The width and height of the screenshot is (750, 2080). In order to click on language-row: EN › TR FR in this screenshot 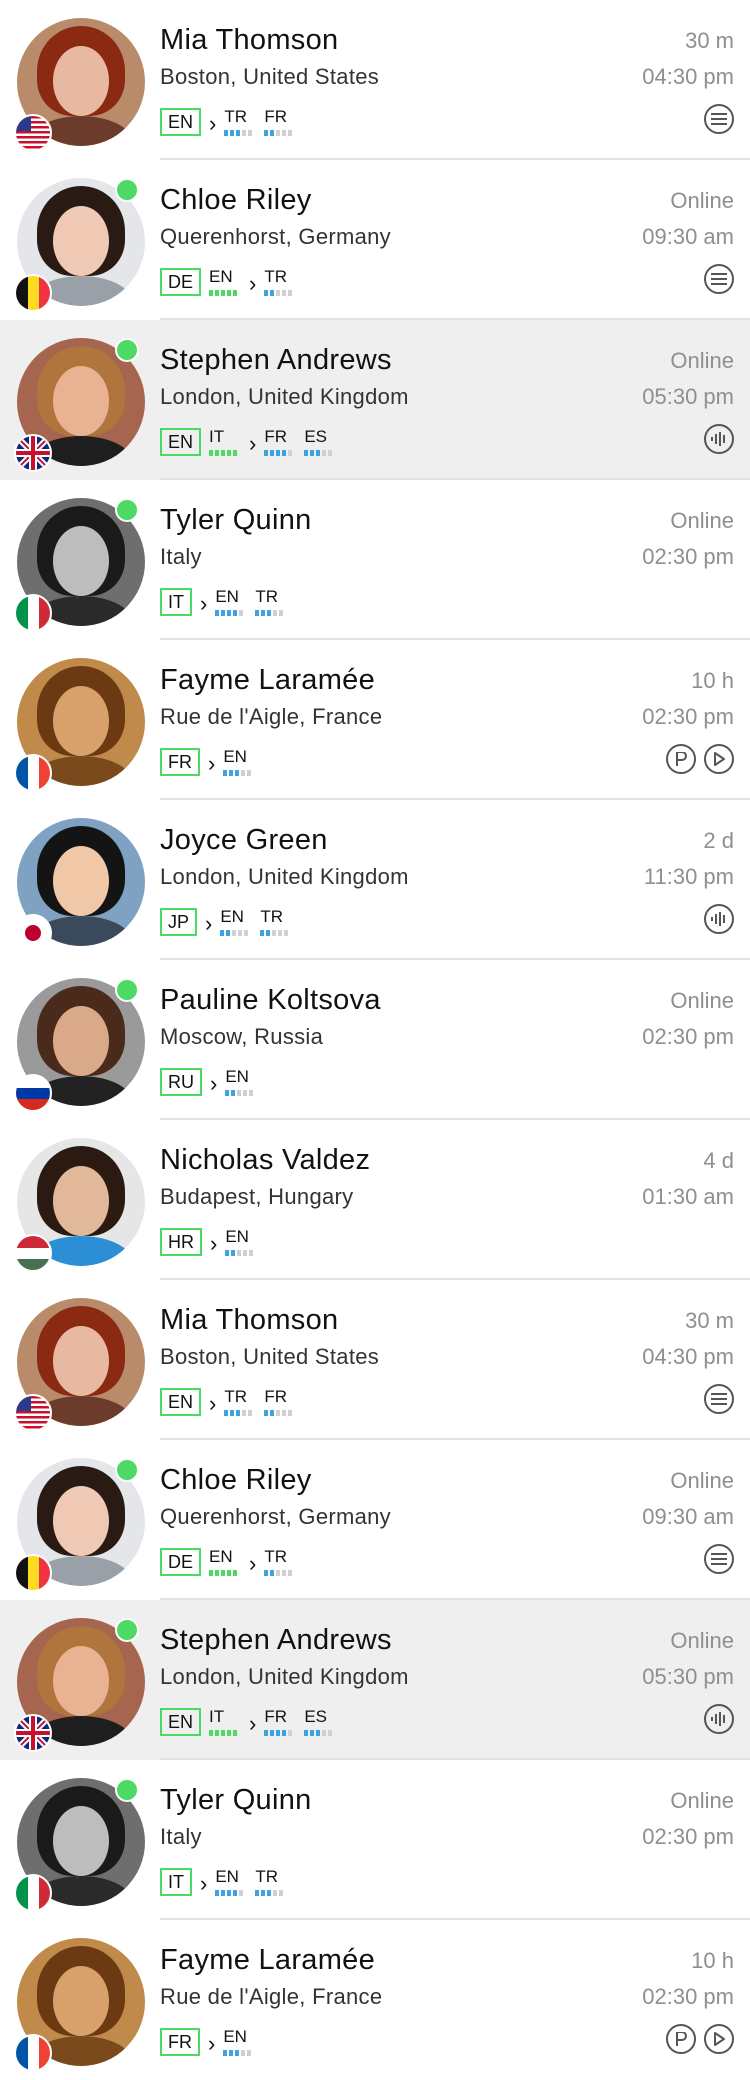, I will do `click(232, 1398)`.